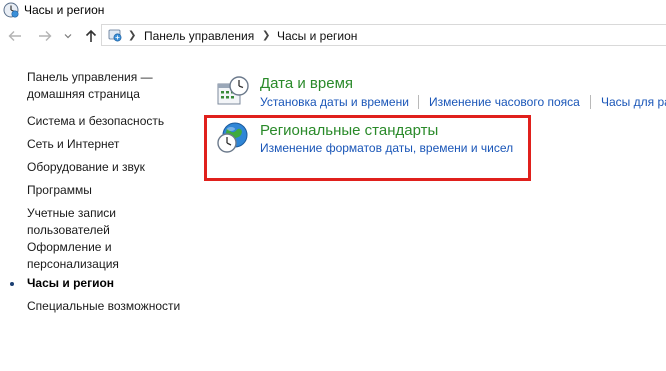  I want to click on recent-locations-chevron-icon, so click(68, 36).